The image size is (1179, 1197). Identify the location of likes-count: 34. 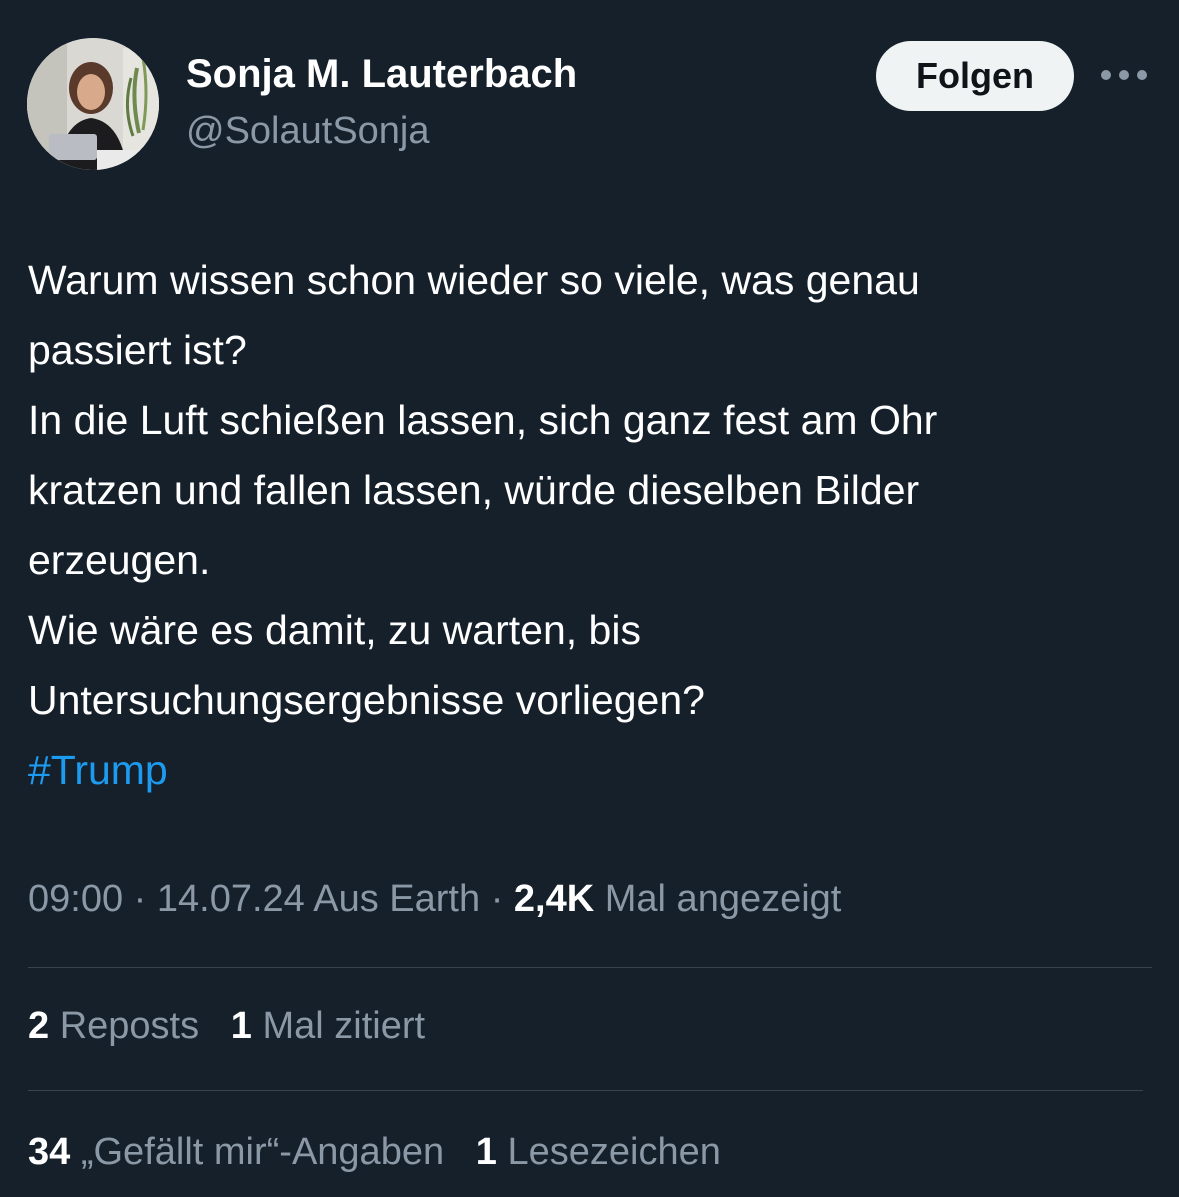
(49, 1152).